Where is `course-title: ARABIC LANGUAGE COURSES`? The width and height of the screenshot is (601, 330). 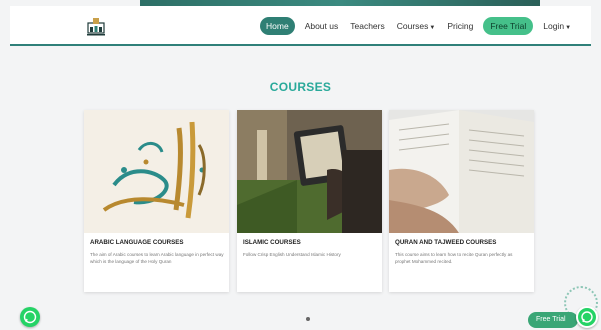
course-title: ARABIC LANGUAGE COURSES is located at coordinates (137, 242).